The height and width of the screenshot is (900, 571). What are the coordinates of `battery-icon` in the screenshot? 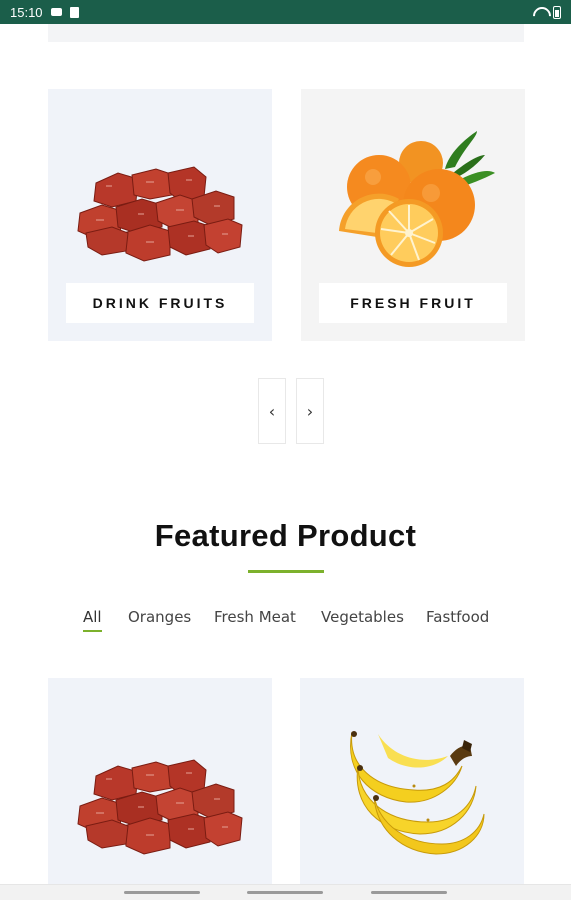 It's located at (557, 12).